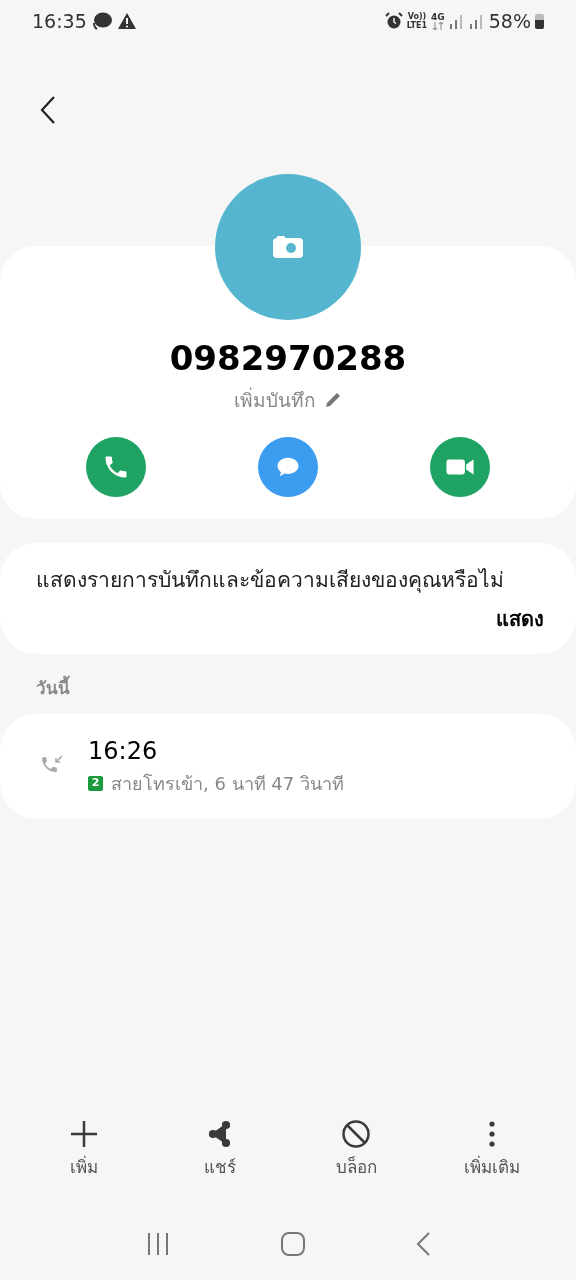 Image resolution: width=576 pixels, height=1280 pixels. I want to click on battery-percent: 58%, so click(509, 21).